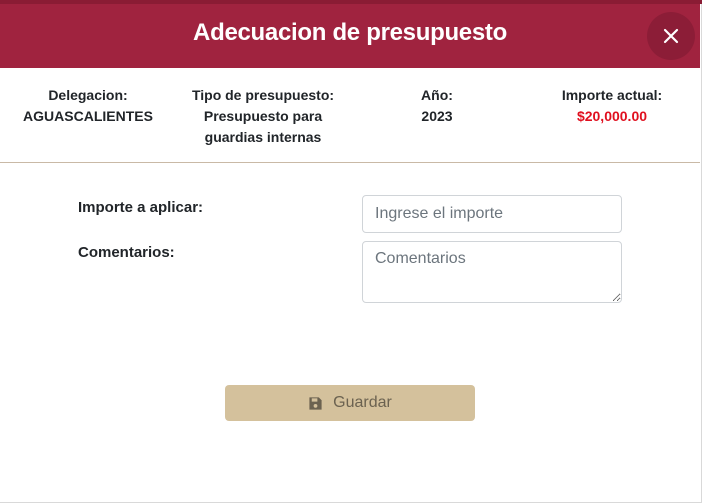 The height and width of the screenshot is (503, 702). What do you see at coordinates (351, 2) in the screenshot?
I see `header-top-strip` at bounding box center [351, 2].